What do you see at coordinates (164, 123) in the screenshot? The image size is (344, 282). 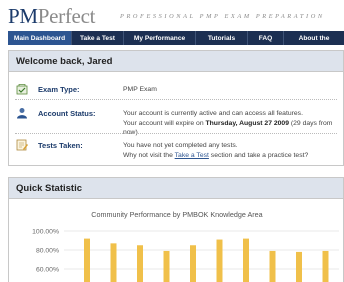 I see `account-expiry-prefix: Your account will expire on` at bounding box center [164, 123].